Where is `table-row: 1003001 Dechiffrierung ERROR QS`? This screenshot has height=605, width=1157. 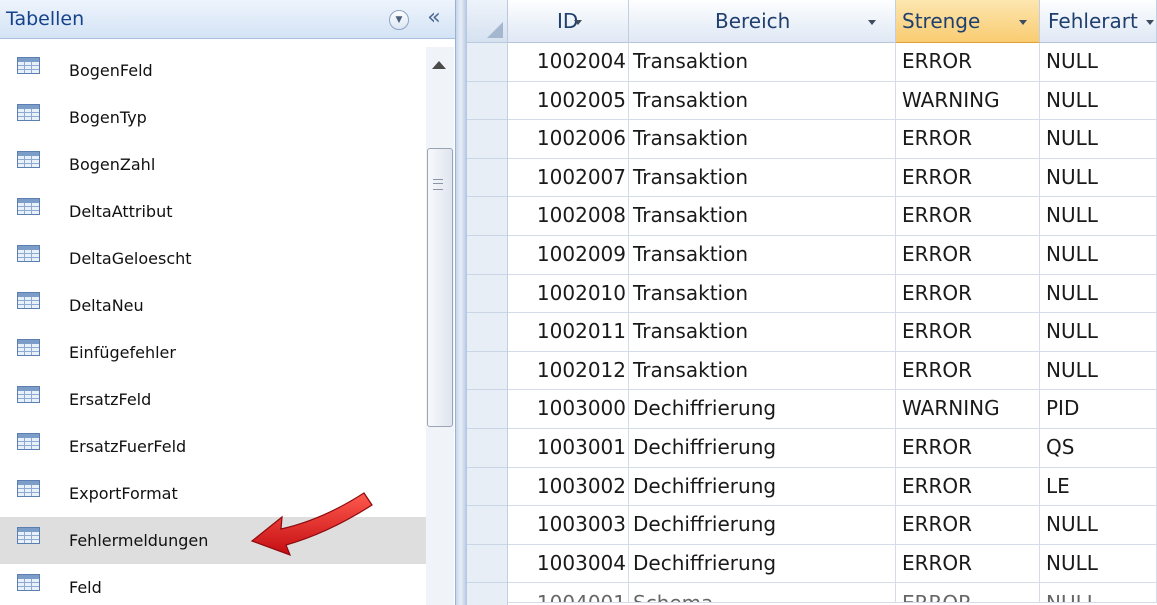
table-row: 1003001 Dechiffrierung ERROR QS is located at coordinates (832, 448).